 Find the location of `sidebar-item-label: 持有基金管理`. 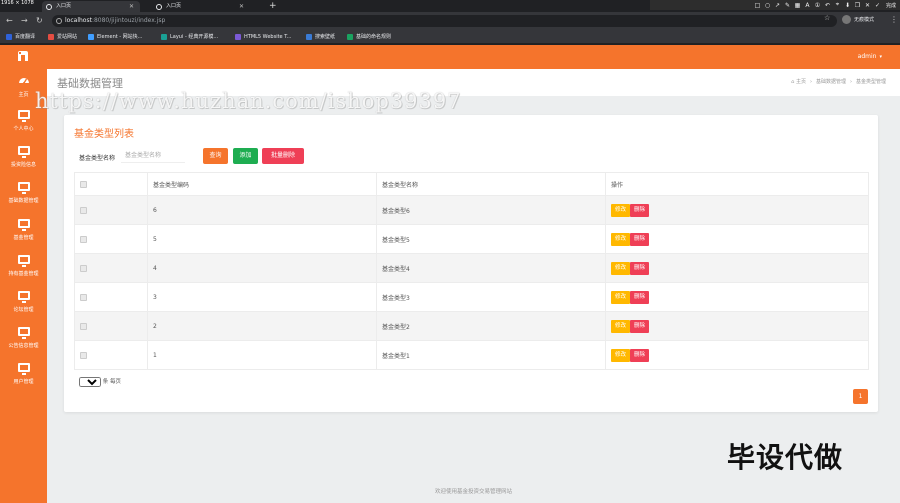

sidebar-item-label: 持有基金管理 is located at coordinates (23, 274).